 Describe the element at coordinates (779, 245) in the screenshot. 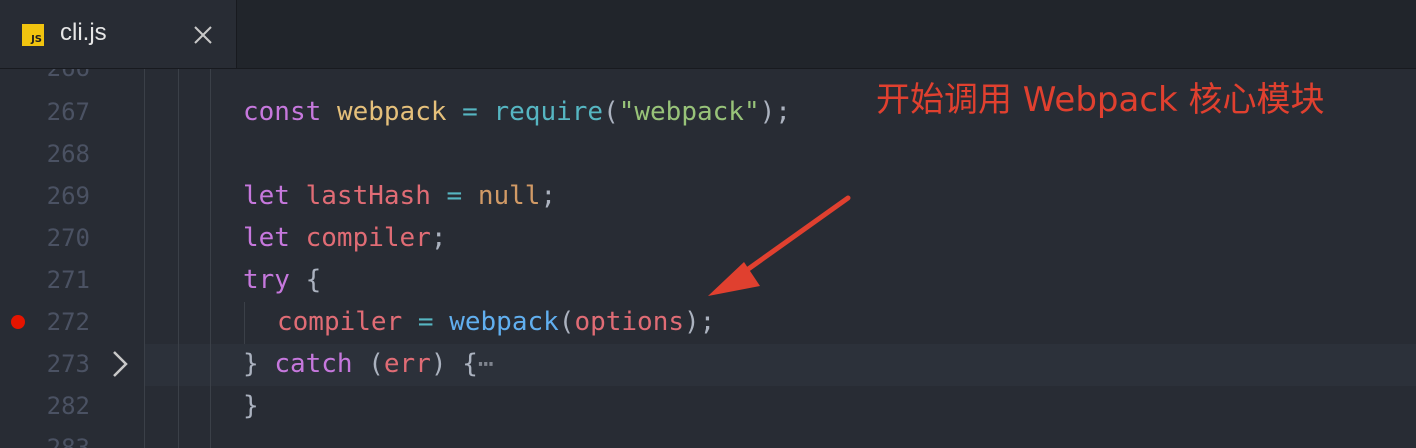

I see `annotation-arrow` at that location.